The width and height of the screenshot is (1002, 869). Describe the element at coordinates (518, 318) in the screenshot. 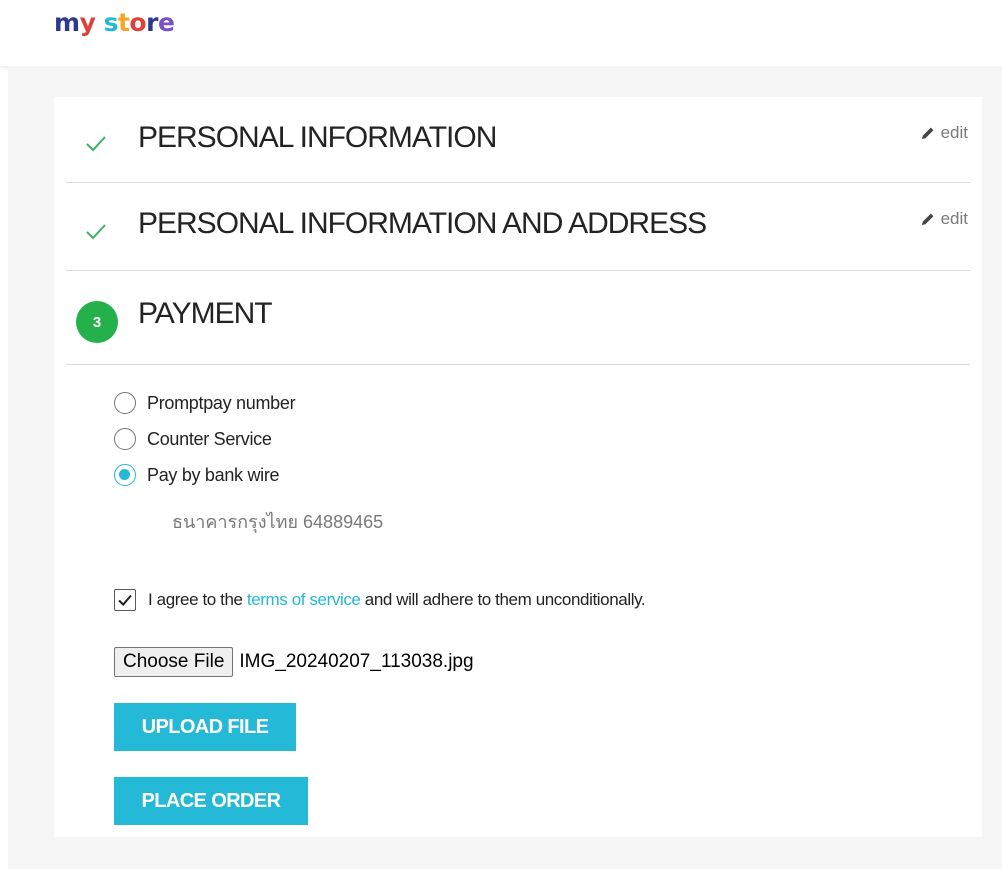

I see `step-payment: 3 PAYMENT` at that location.